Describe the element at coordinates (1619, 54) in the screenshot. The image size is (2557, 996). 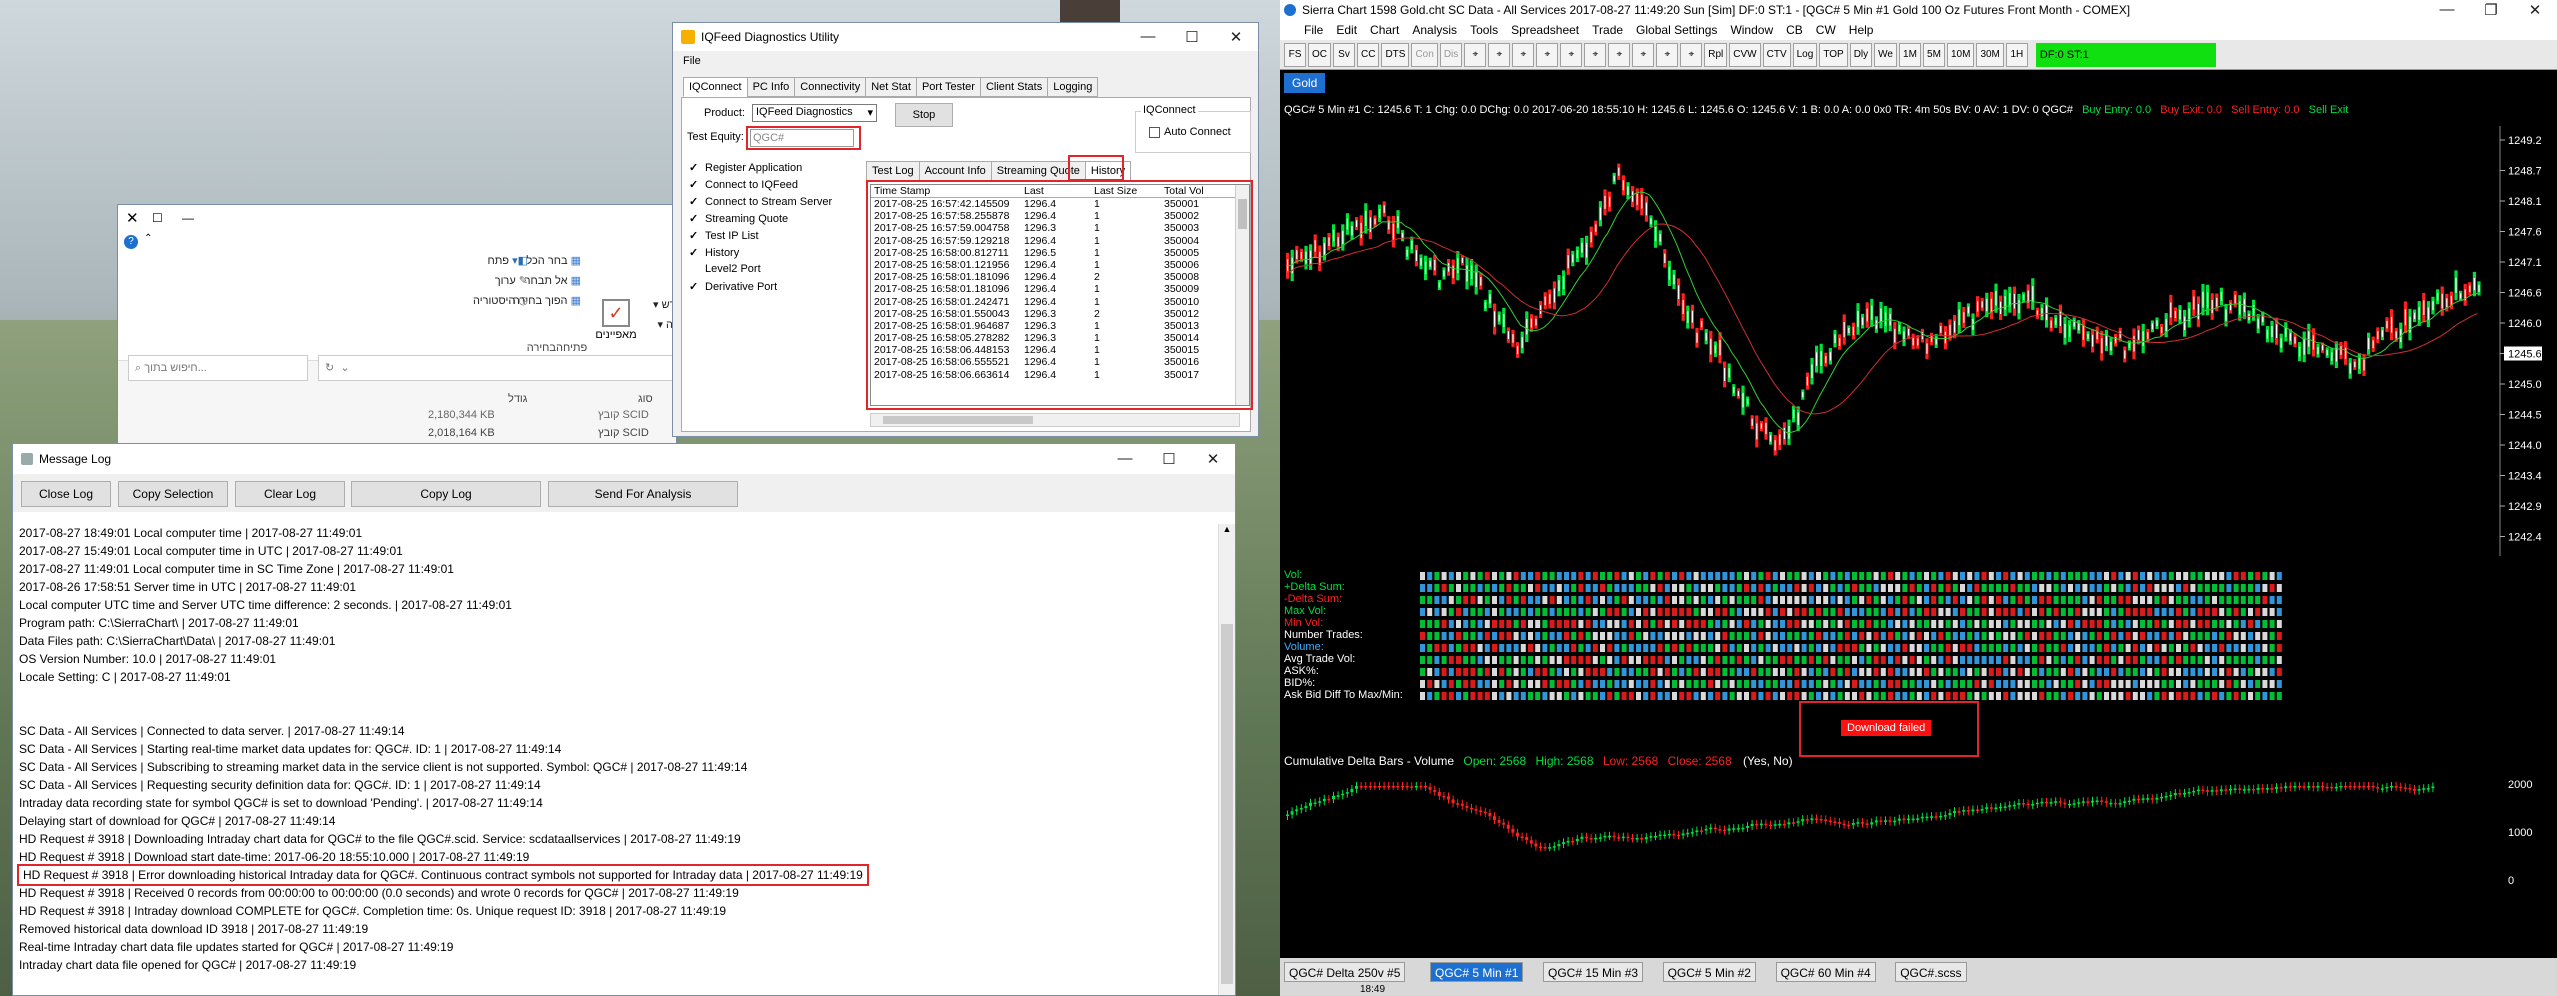
I see `crosshair-icon: ⌖` at that location.